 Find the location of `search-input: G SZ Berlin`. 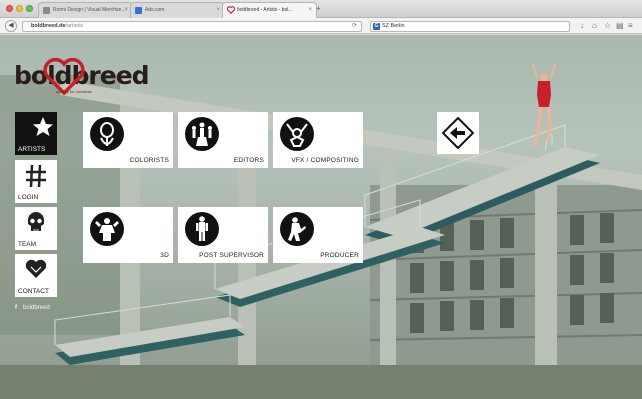

search-input: G SZ Berlin is located at coordinates (470, 26).